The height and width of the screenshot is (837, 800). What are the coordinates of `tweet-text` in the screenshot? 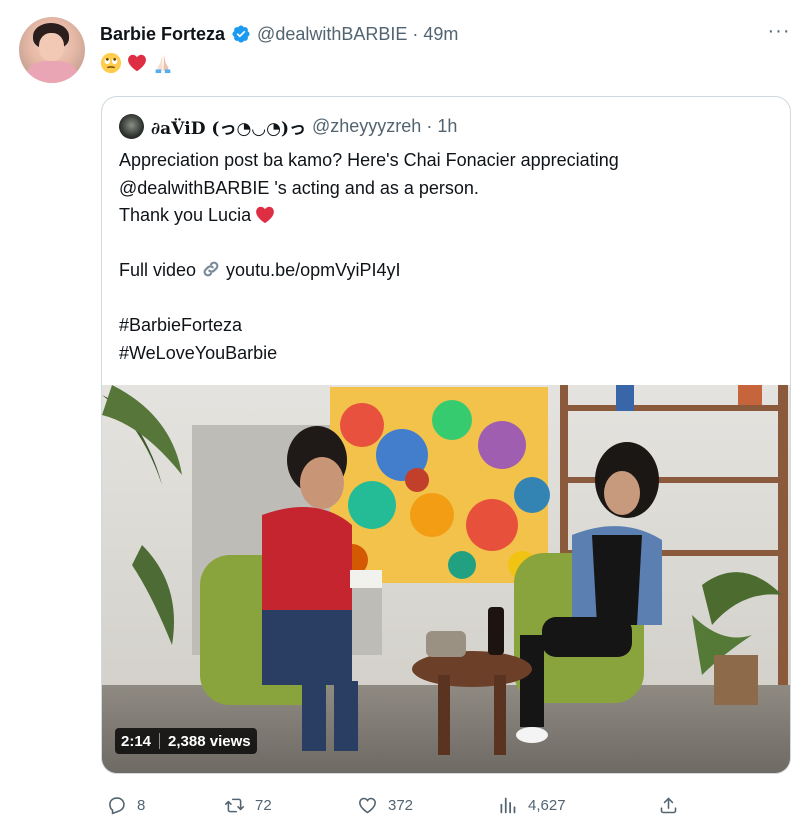 It's located at (137, 63).